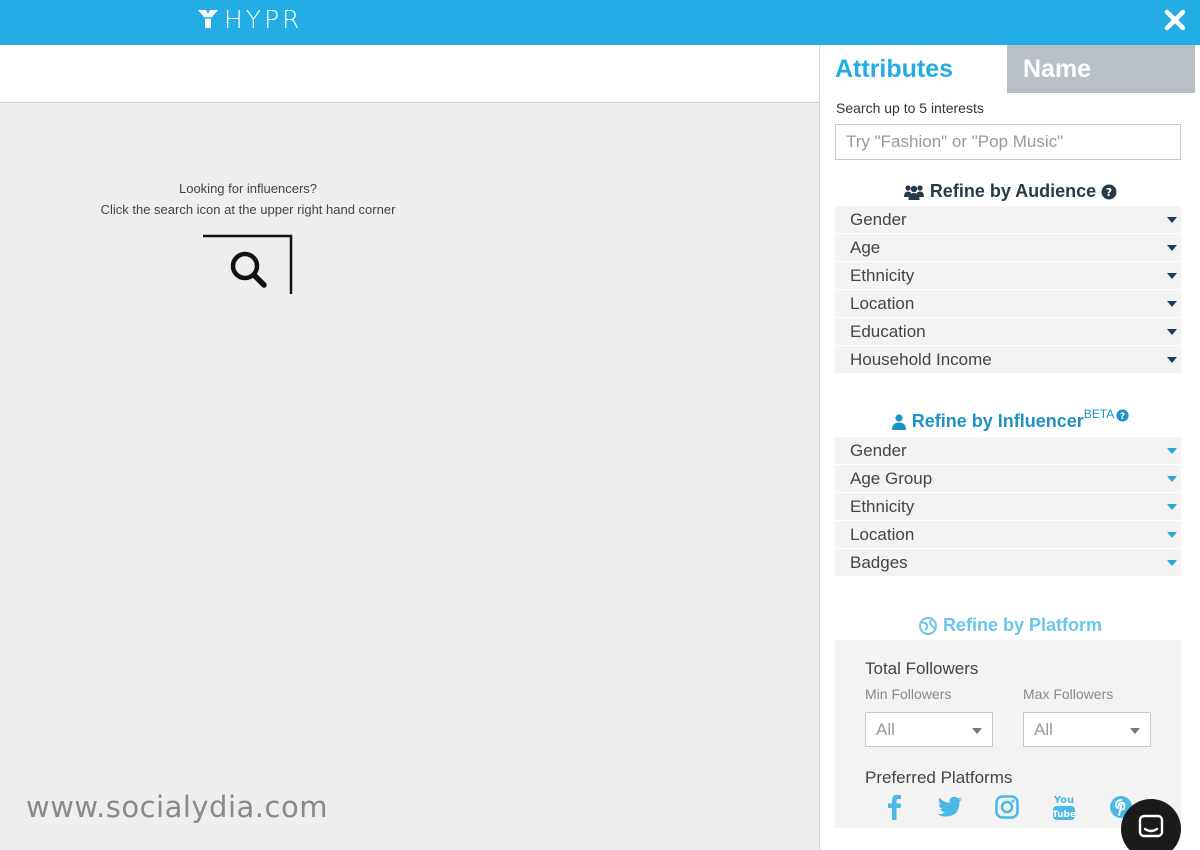  I want to click on globe-icon, so click(927, 625).